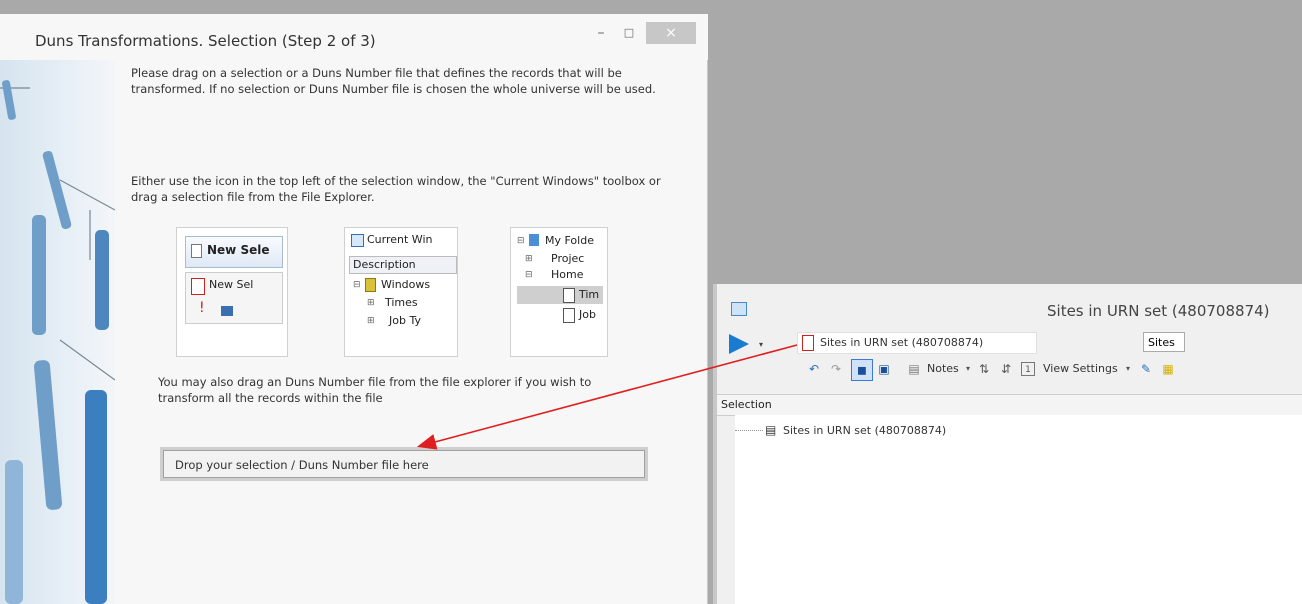 The width and height of the screenshot is (1302, 604). I want to click on redo-icon: ↷, so click(836, 369).